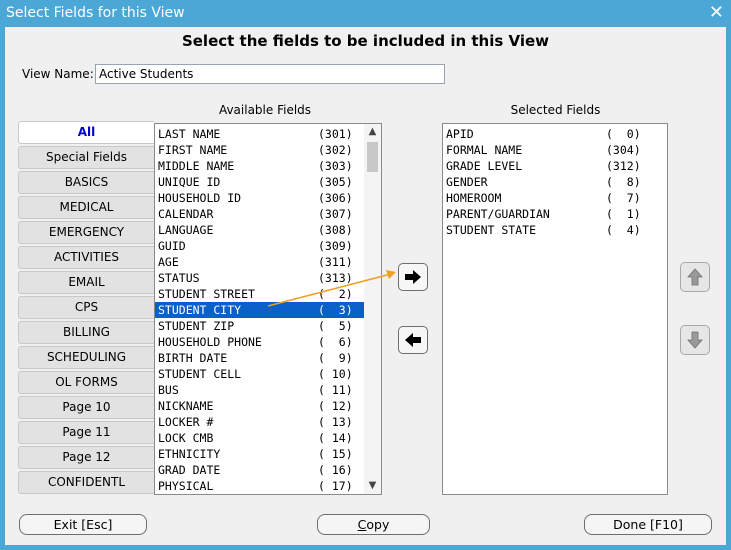 This screenshot has width=731, height=550. What do you see at coordinates (372, 157) in the screenshot?
I see `scroll-thumb` at bounding box center [372, 157].